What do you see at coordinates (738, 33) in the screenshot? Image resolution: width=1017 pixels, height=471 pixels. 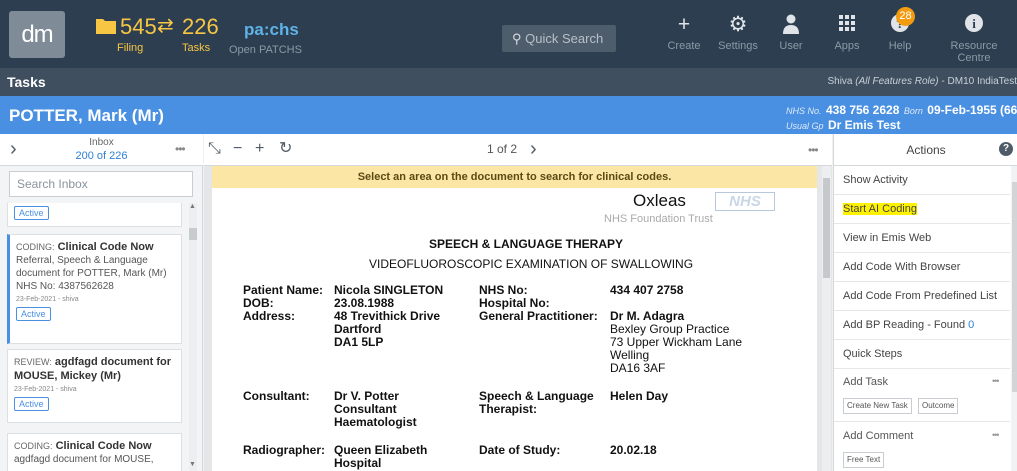 I see `settings-button: ⚙ Settings` at bounding box center [738, 33].